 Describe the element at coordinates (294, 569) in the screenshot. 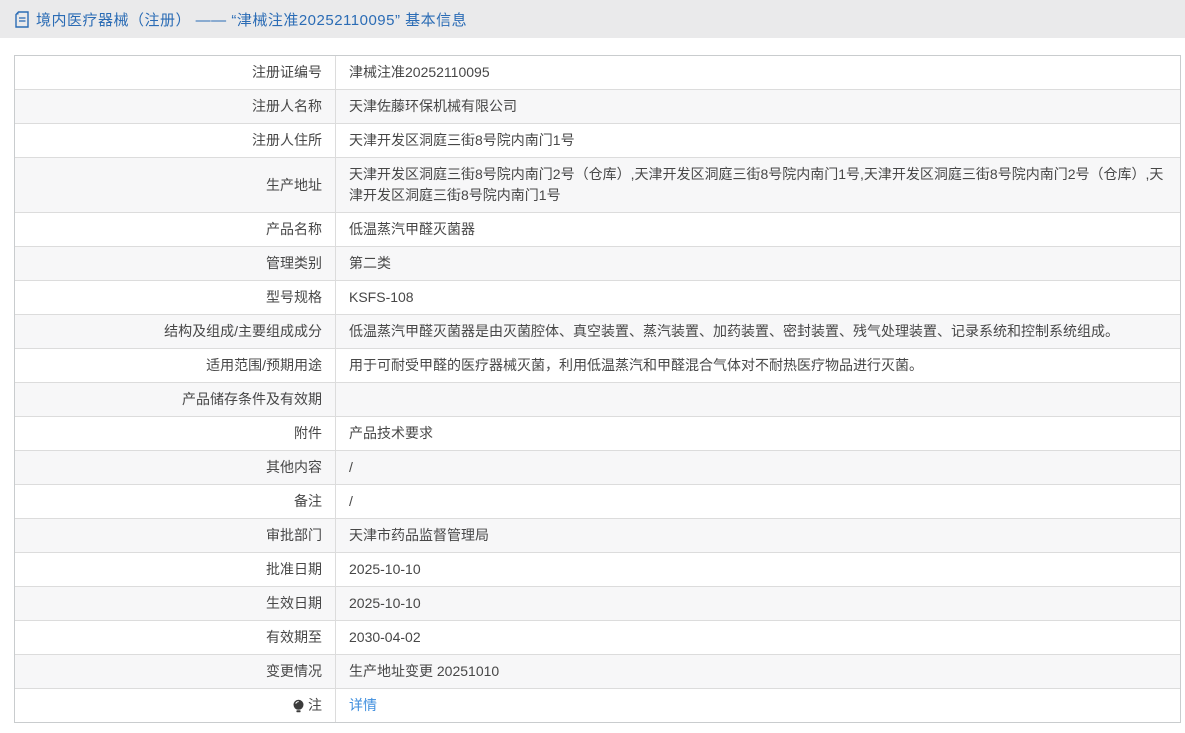

I see `row-label-text: 批准日期` at that location.